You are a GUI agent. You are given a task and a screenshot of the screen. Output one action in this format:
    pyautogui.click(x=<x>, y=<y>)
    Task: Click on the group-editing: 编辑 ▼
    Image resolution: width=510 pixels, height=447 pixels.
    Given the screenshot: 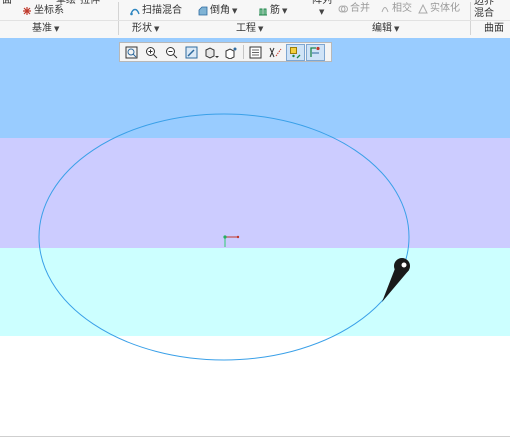 What is the action you would take?
    pyautogui.click(x=385, y=29)
    